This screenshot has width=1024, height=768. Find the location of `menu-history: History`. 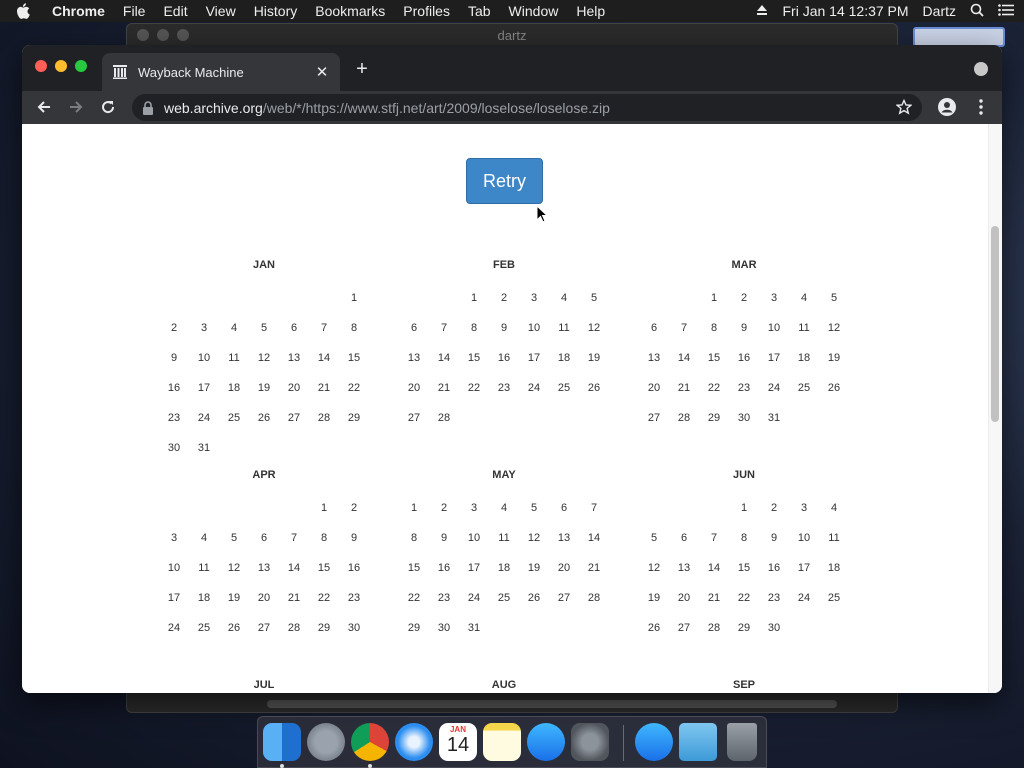

menu-history: History is located at coordinates (276, 11).